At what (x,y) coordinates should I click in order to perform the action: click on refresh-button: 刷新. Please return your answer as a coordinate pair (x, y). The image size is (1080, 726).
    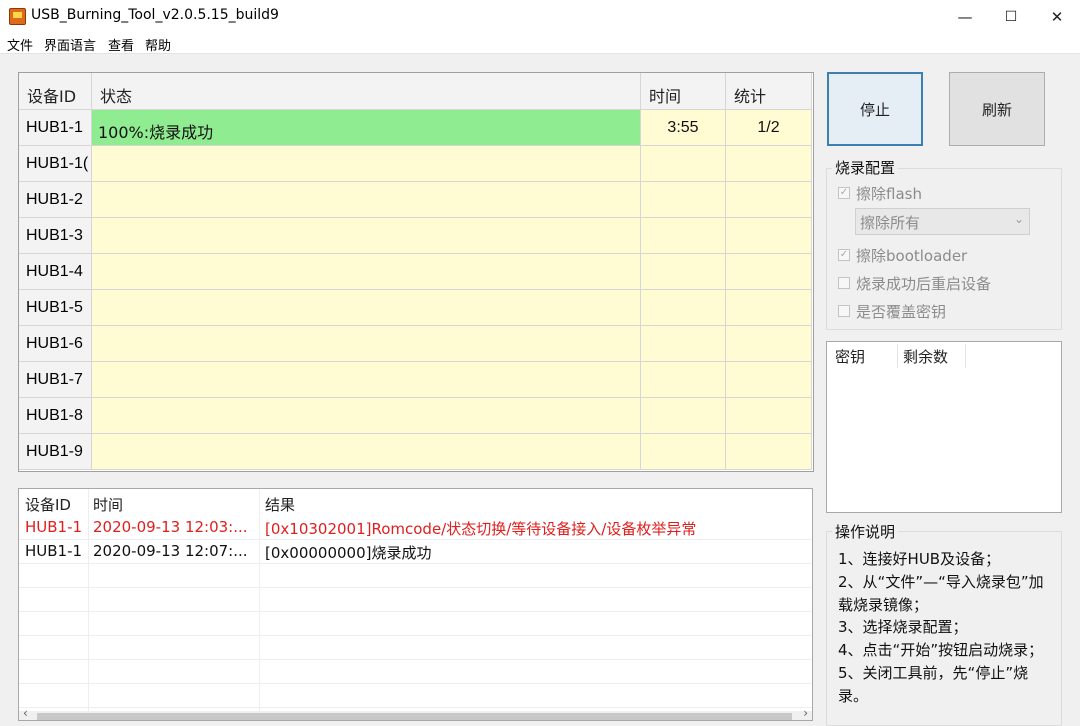
    Looking at the image, I should click on (997, 109).